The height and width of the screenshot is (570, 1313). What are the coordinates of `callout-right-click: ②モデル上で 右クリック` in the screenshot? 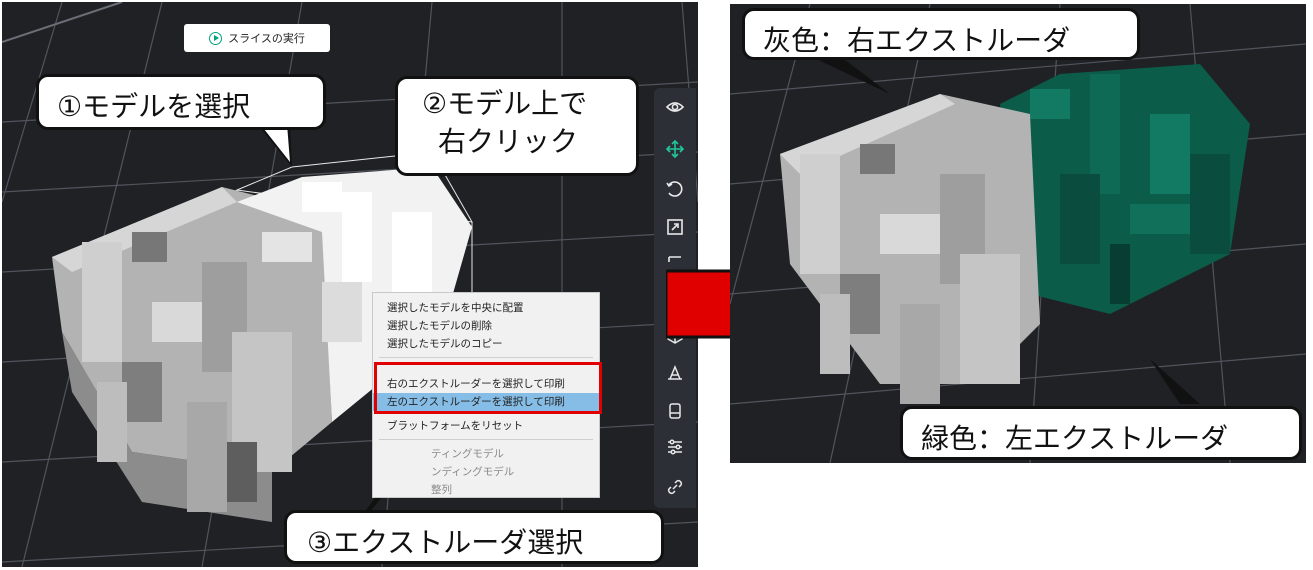 It's located at (517, 126).